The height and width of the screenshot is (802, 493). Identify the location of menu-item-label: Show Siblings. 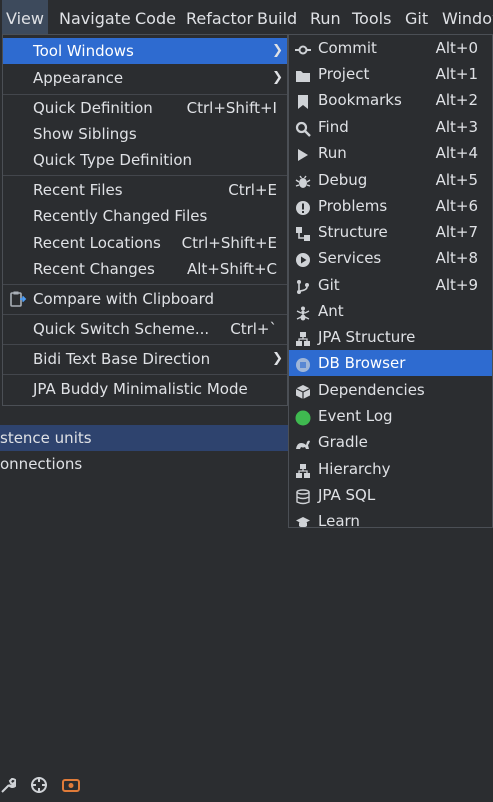
(85, 134).